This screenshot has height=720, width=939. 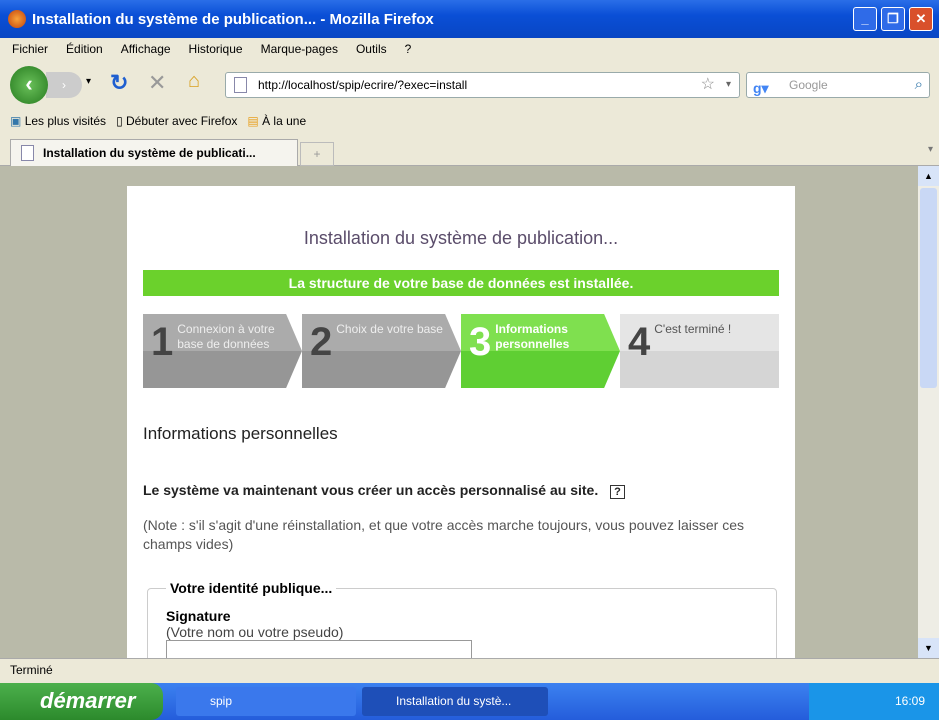 I want to click on firefox-icon, so click(x=17, y=19).